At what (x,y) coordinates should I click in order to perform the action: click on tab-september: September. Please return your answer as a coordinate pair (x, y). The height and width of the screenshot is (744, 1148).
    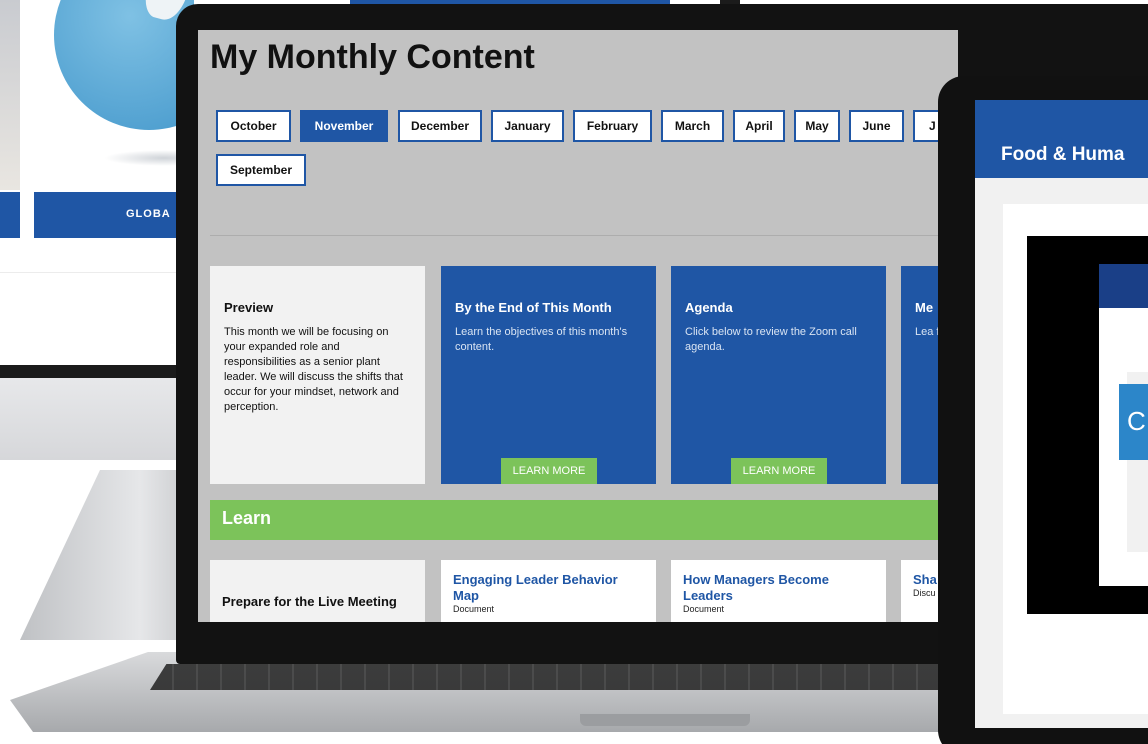
    Looking at the image, I should click on (261, 170).